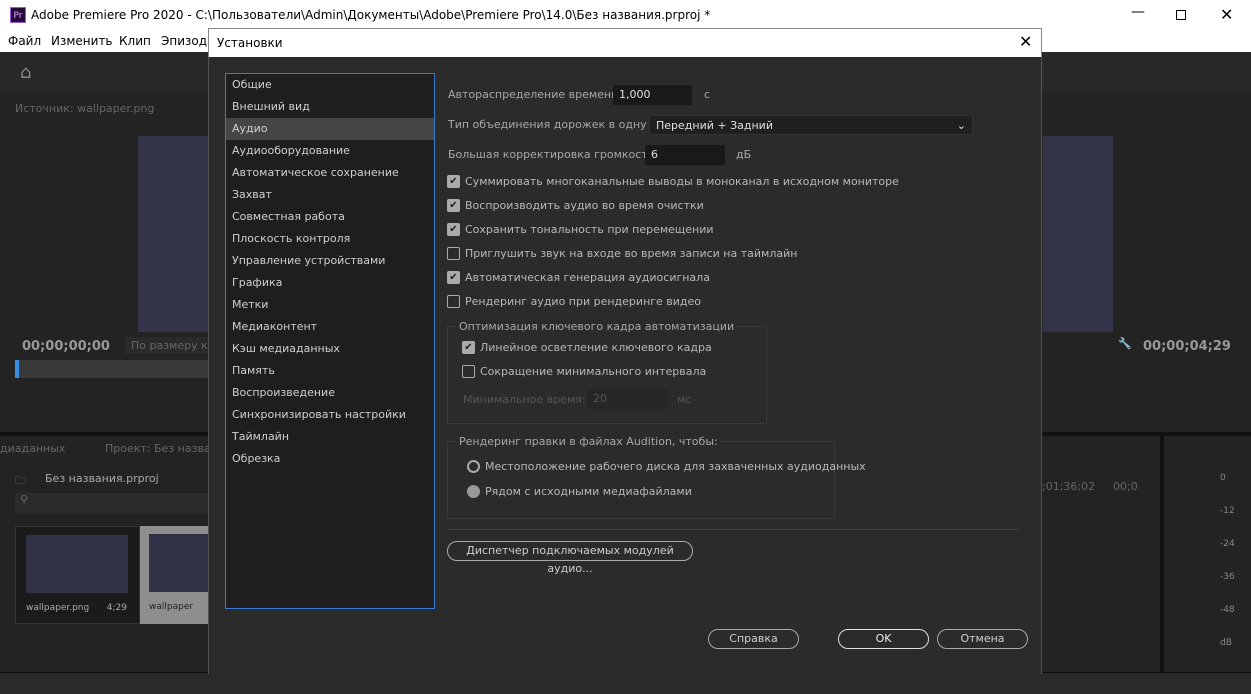  I want to click on menu-edit: Изменить, so click(82, 41).